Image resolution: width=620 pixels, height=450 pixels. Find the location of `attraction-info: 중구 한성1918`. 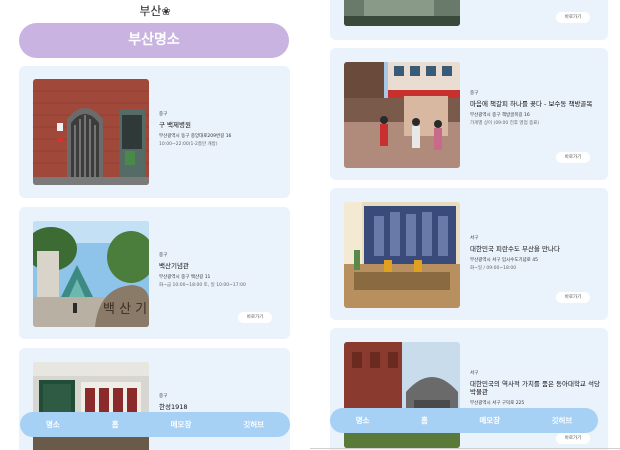

attraction-info: 중구 한성1918 is located at coordinates (224, 402).